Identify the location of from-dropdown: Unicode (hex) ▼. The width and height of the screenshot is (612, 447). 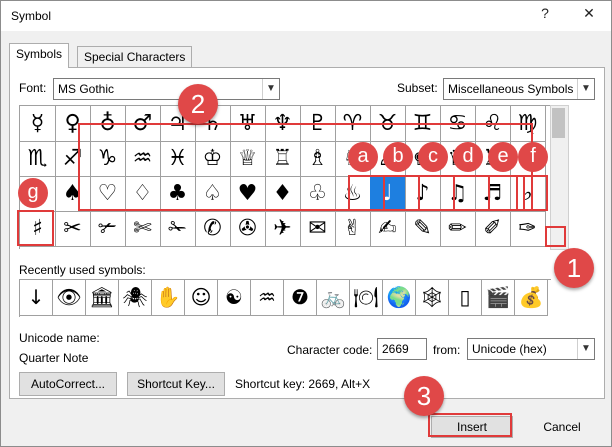
(531, 349).